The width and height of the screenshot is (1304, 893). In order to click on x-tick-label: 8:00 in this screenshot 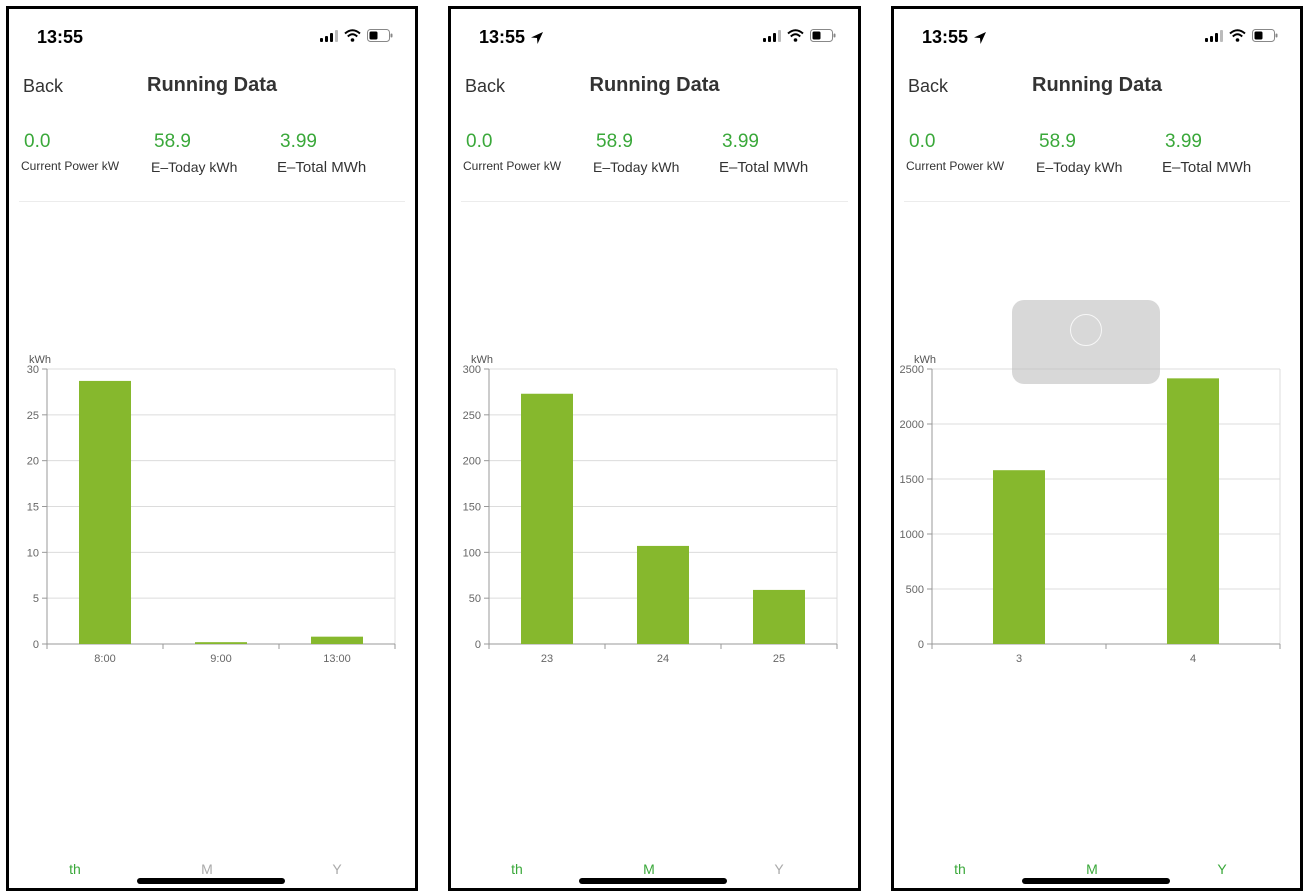, I will do `click(104, 659)`.